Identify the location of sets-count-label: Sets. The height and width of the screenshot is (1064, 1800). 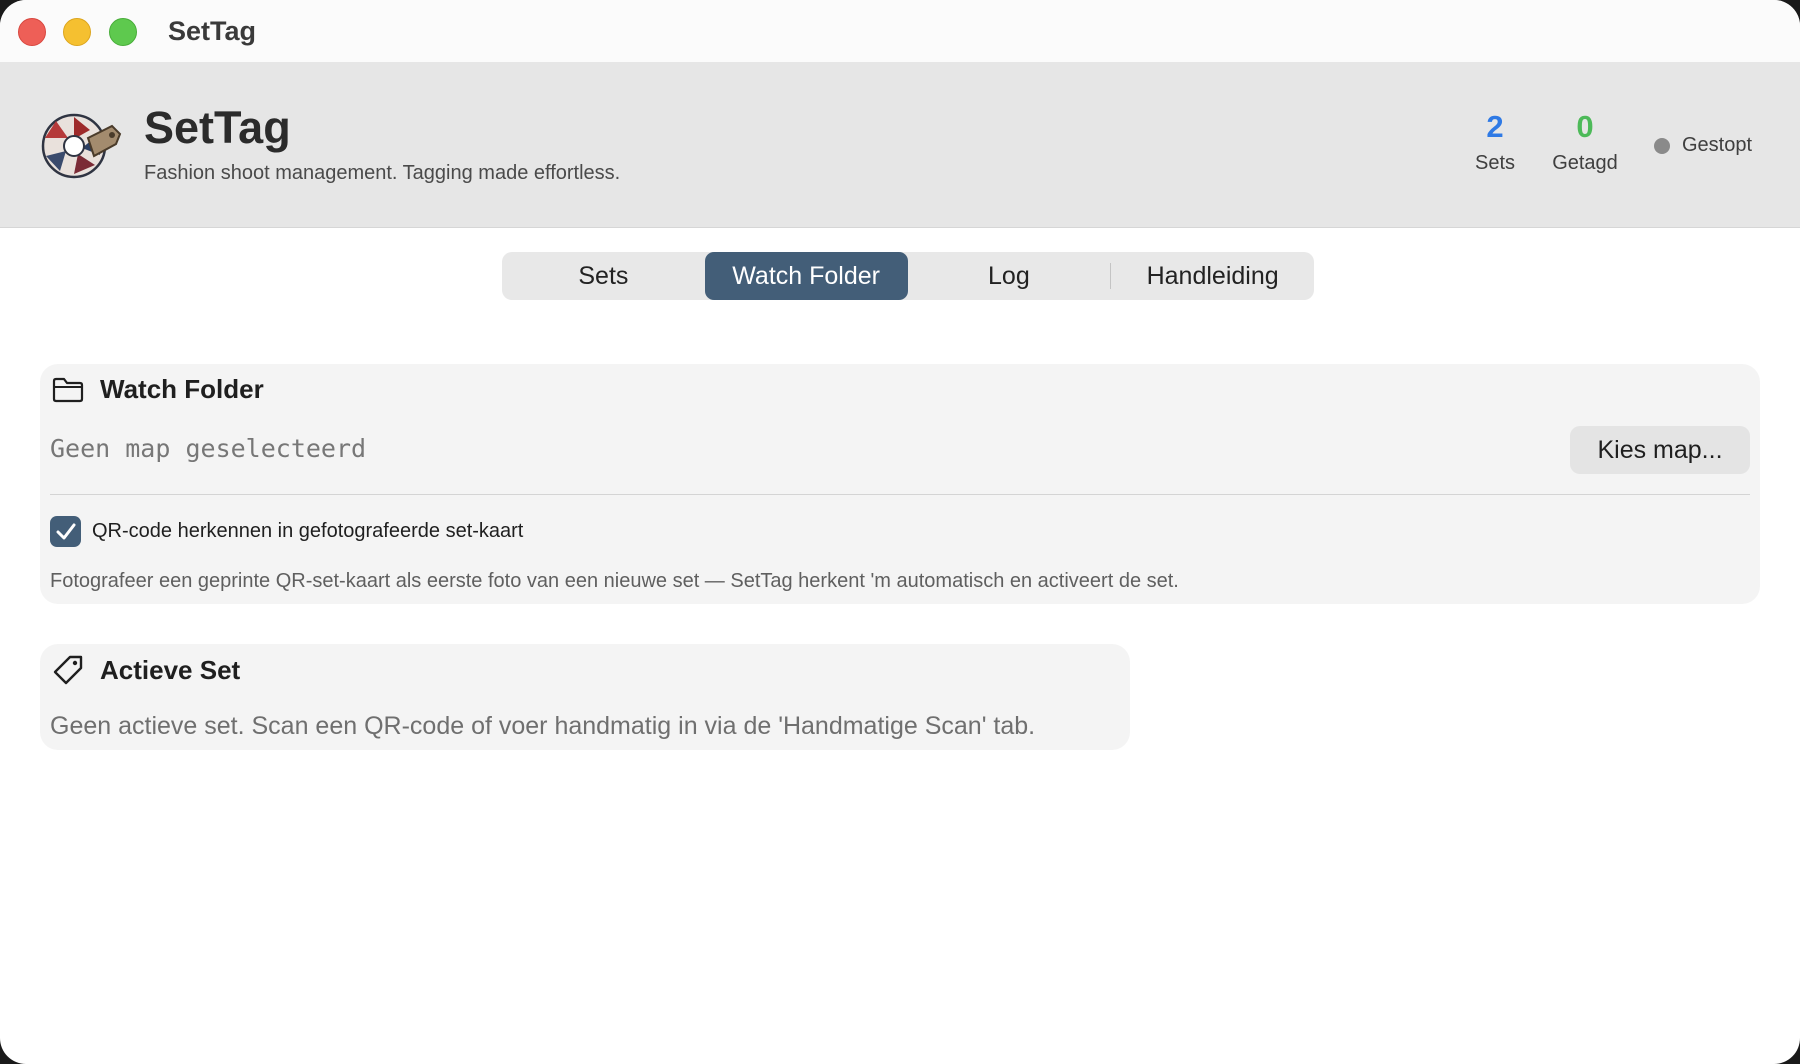
(1495, 163).